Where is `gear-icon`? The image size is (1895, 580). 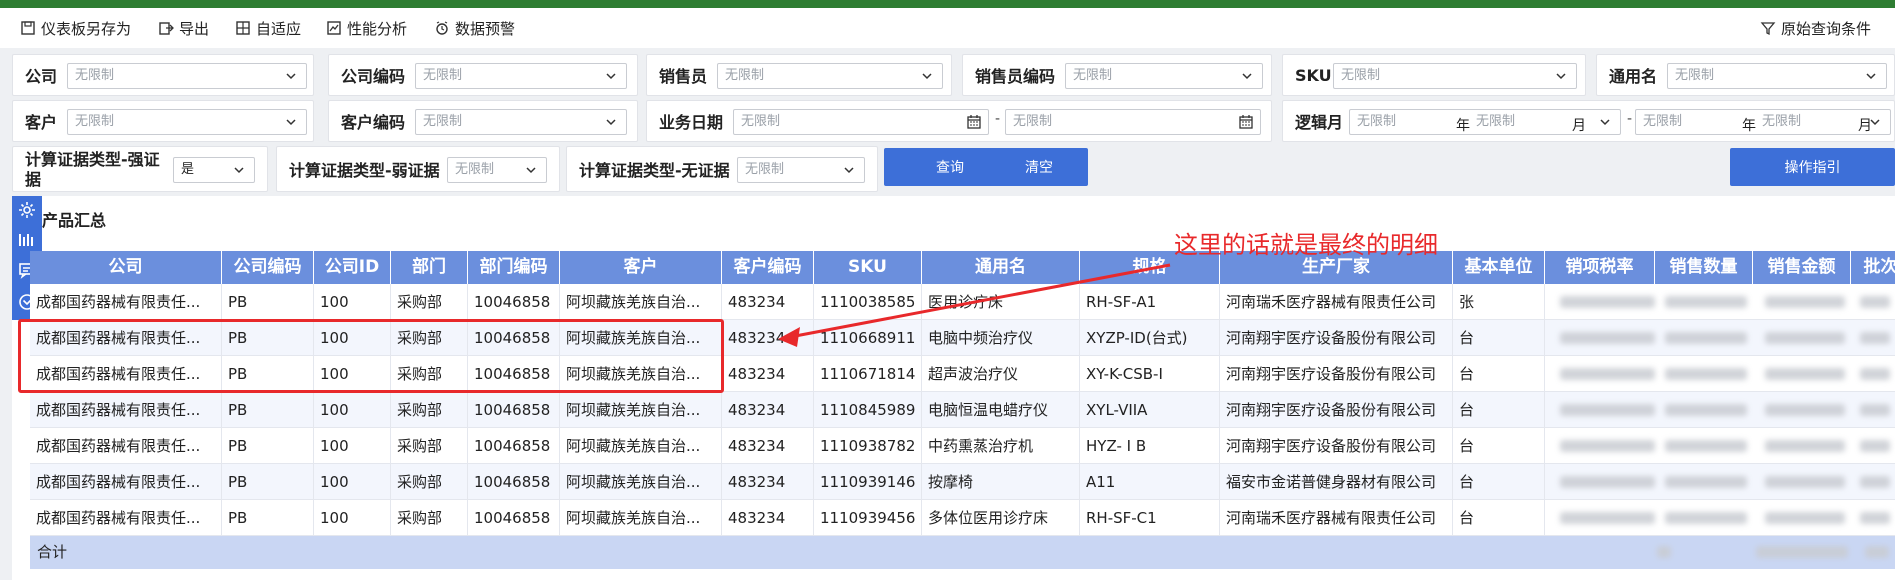
gear-icon is located at coordinates (27, 210).